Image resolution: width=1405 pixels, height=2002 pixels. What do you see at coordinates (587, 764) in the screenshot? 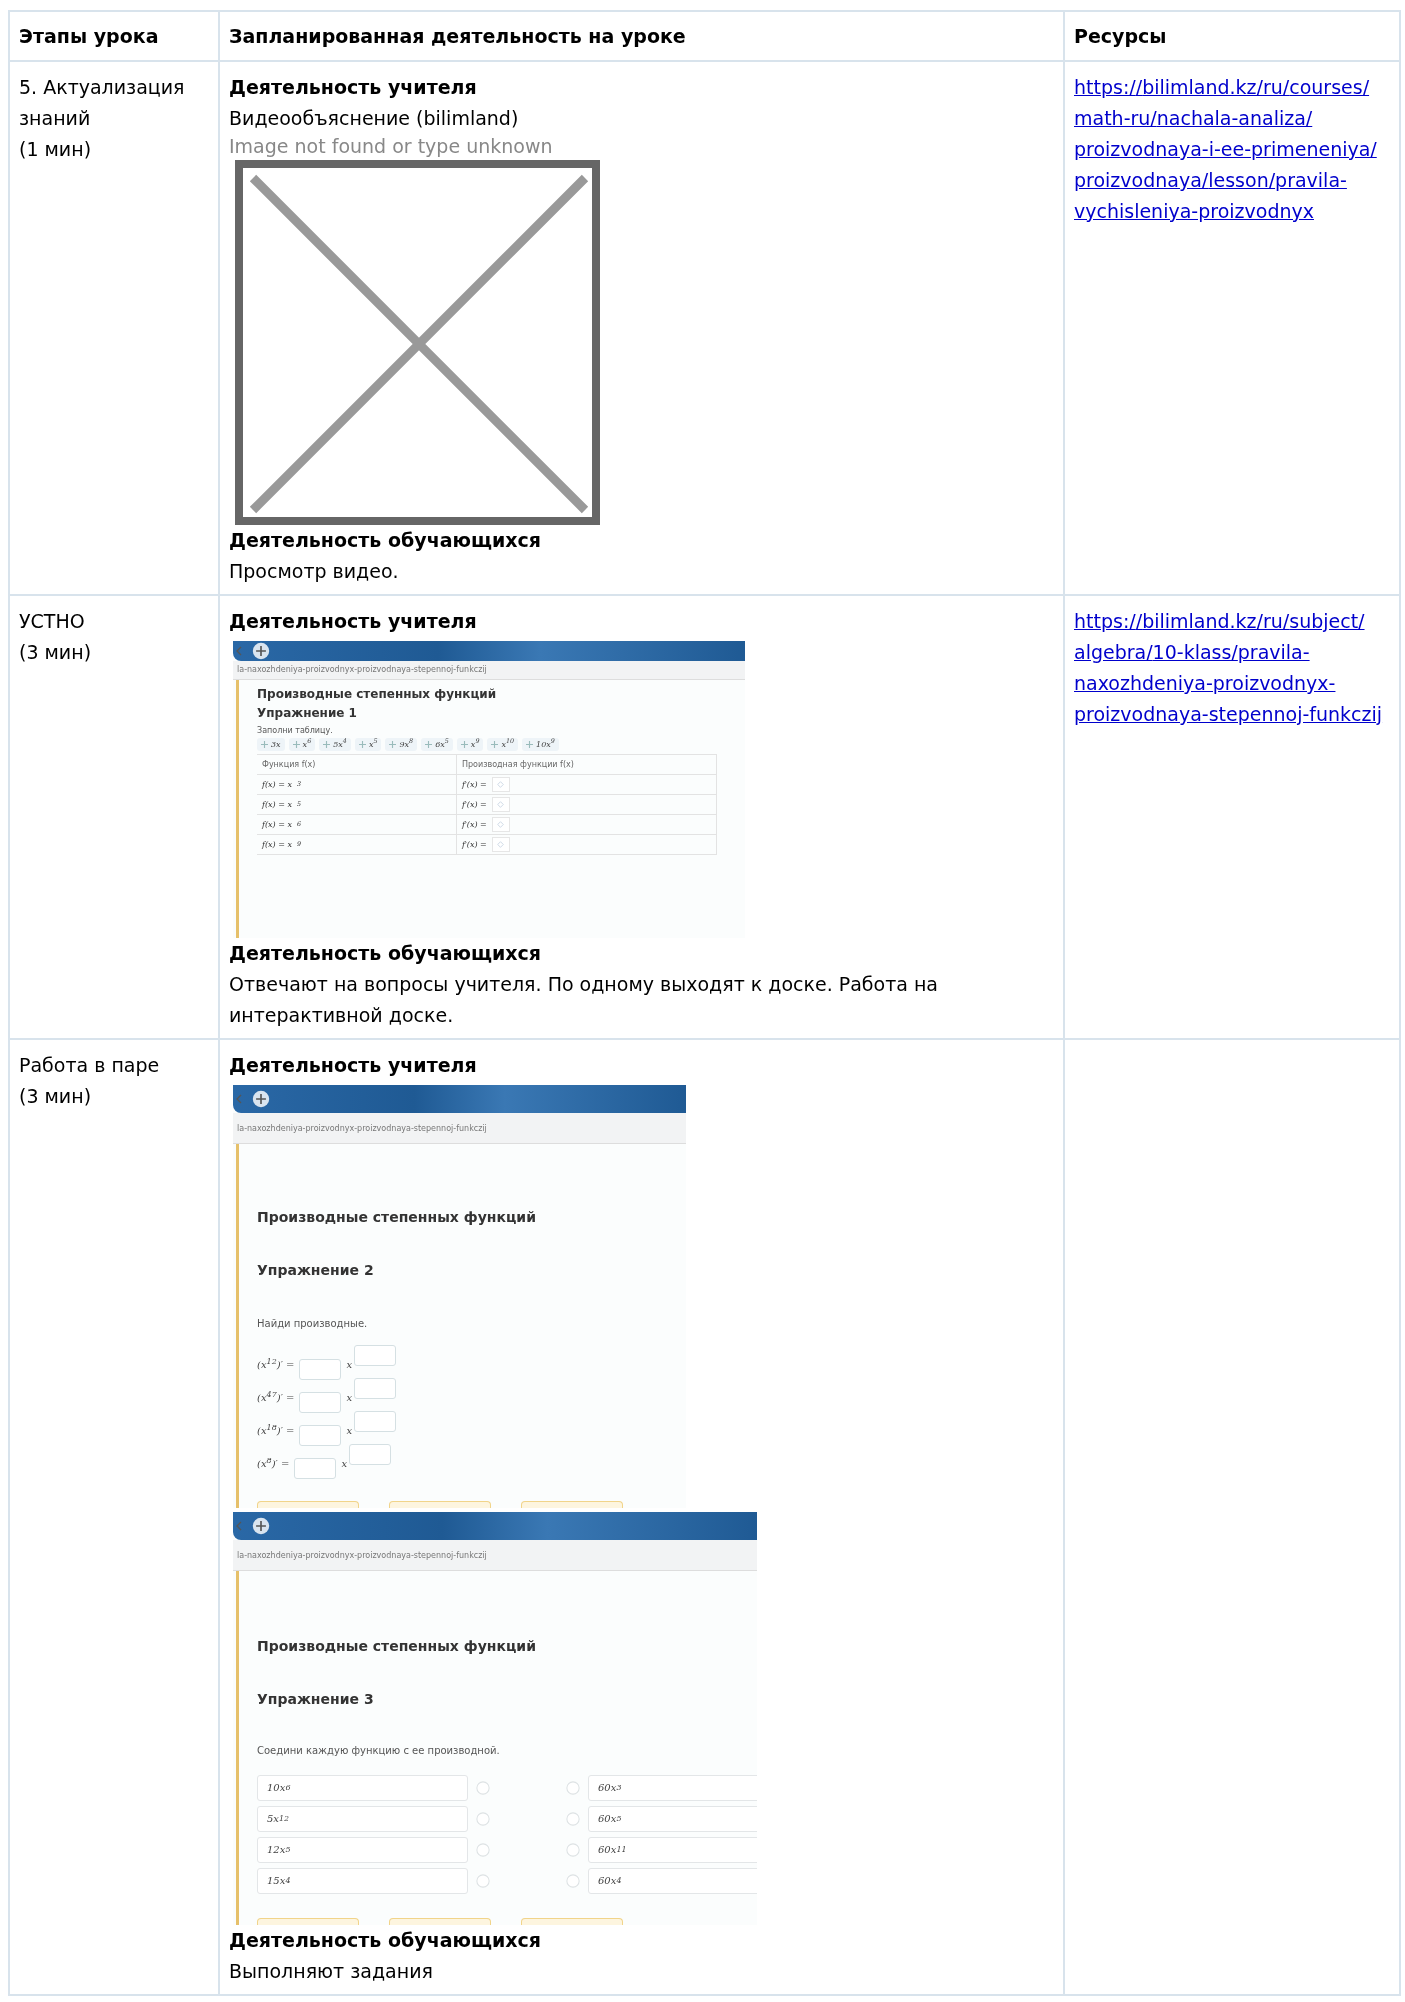
I see `table-header: Производная функции f(x)` at bounding box center [587, 764].